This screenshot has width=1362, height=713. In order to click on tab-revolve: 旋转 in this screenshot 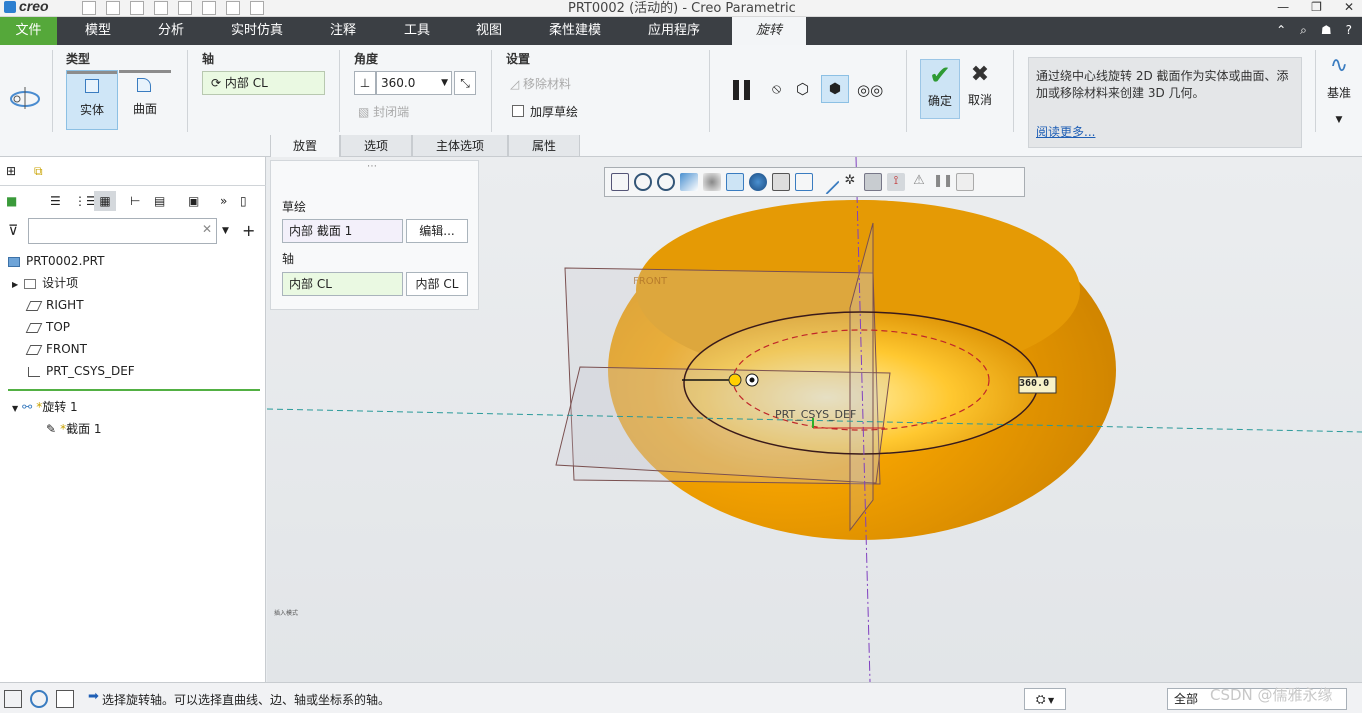, I will do `click(769, 31)`.